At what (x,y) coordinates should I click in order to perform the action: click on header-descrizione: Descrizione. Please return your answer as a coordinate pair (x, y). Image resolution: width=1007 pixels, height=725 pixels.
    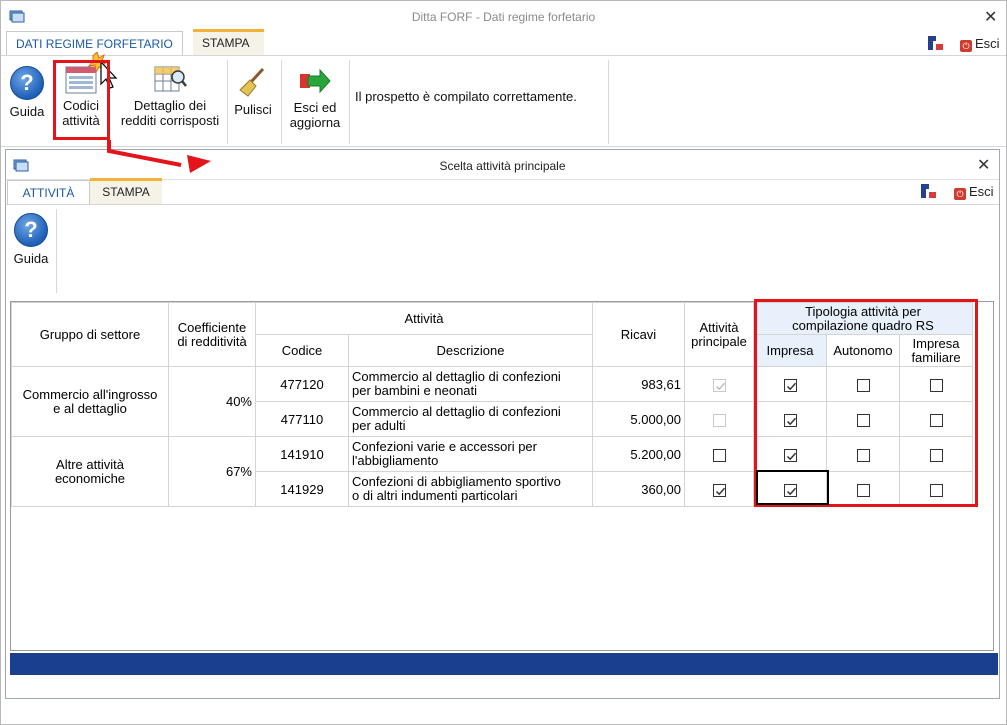
    Looking at the image, I should click on (470, 350).